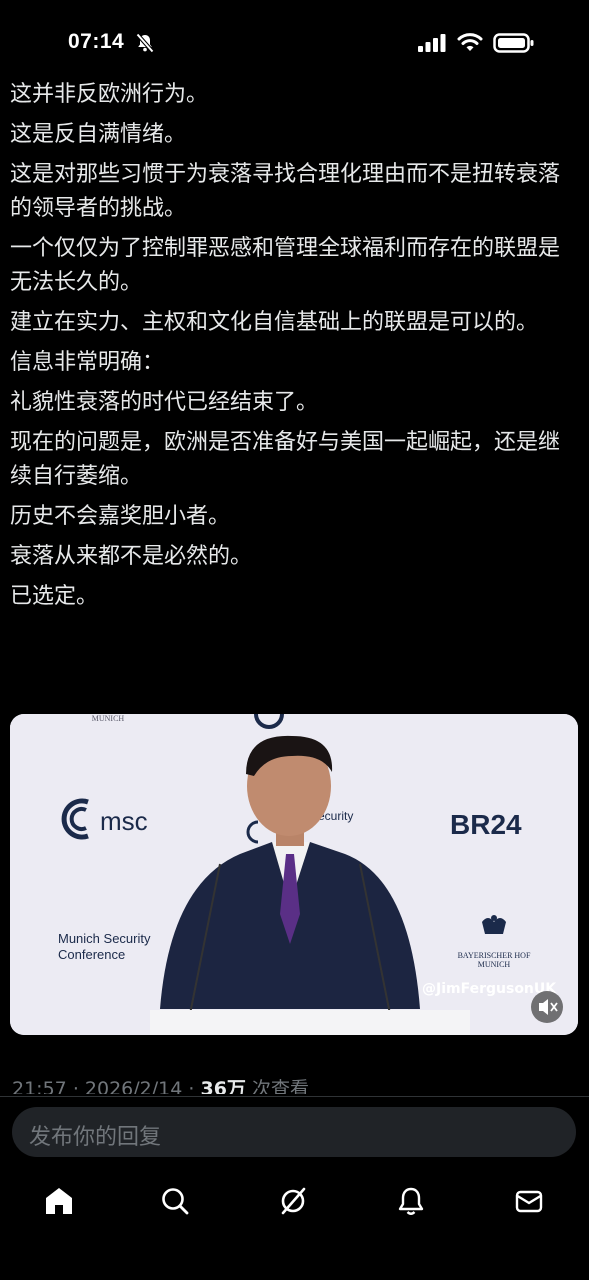 Image resolution: width=589 pixels, height=1280 pixels. Describe the element at coordinates (494, 964) in the screenshot. I see `hotel-label-2: MUNICH` at that location.